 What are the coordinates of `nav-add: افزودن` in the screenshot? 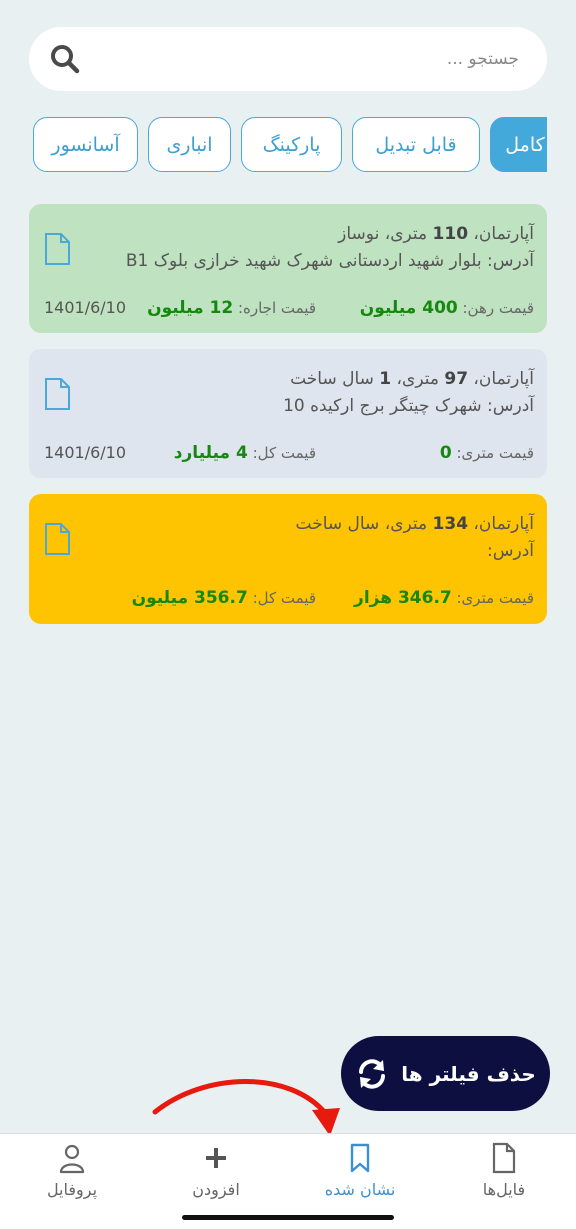 It's located at (216, 1174).